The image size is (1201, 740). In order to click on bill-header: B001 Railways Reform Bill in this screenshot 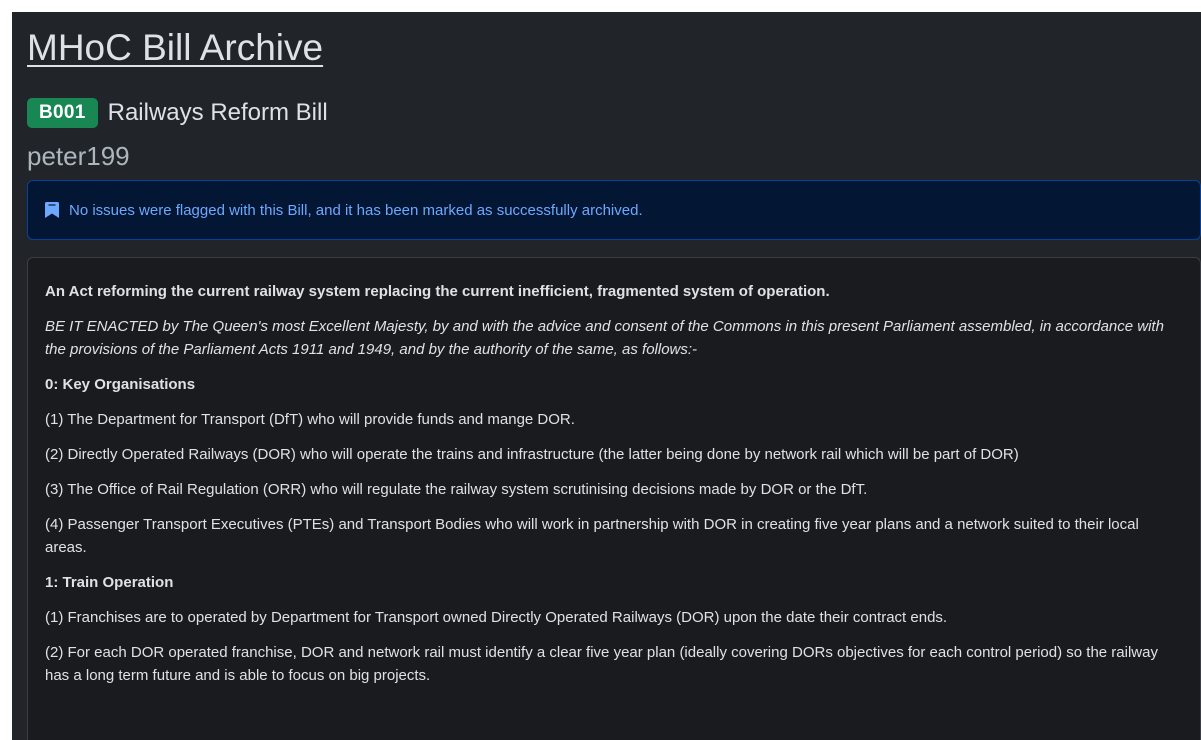, I will do `click(177, 113)`.